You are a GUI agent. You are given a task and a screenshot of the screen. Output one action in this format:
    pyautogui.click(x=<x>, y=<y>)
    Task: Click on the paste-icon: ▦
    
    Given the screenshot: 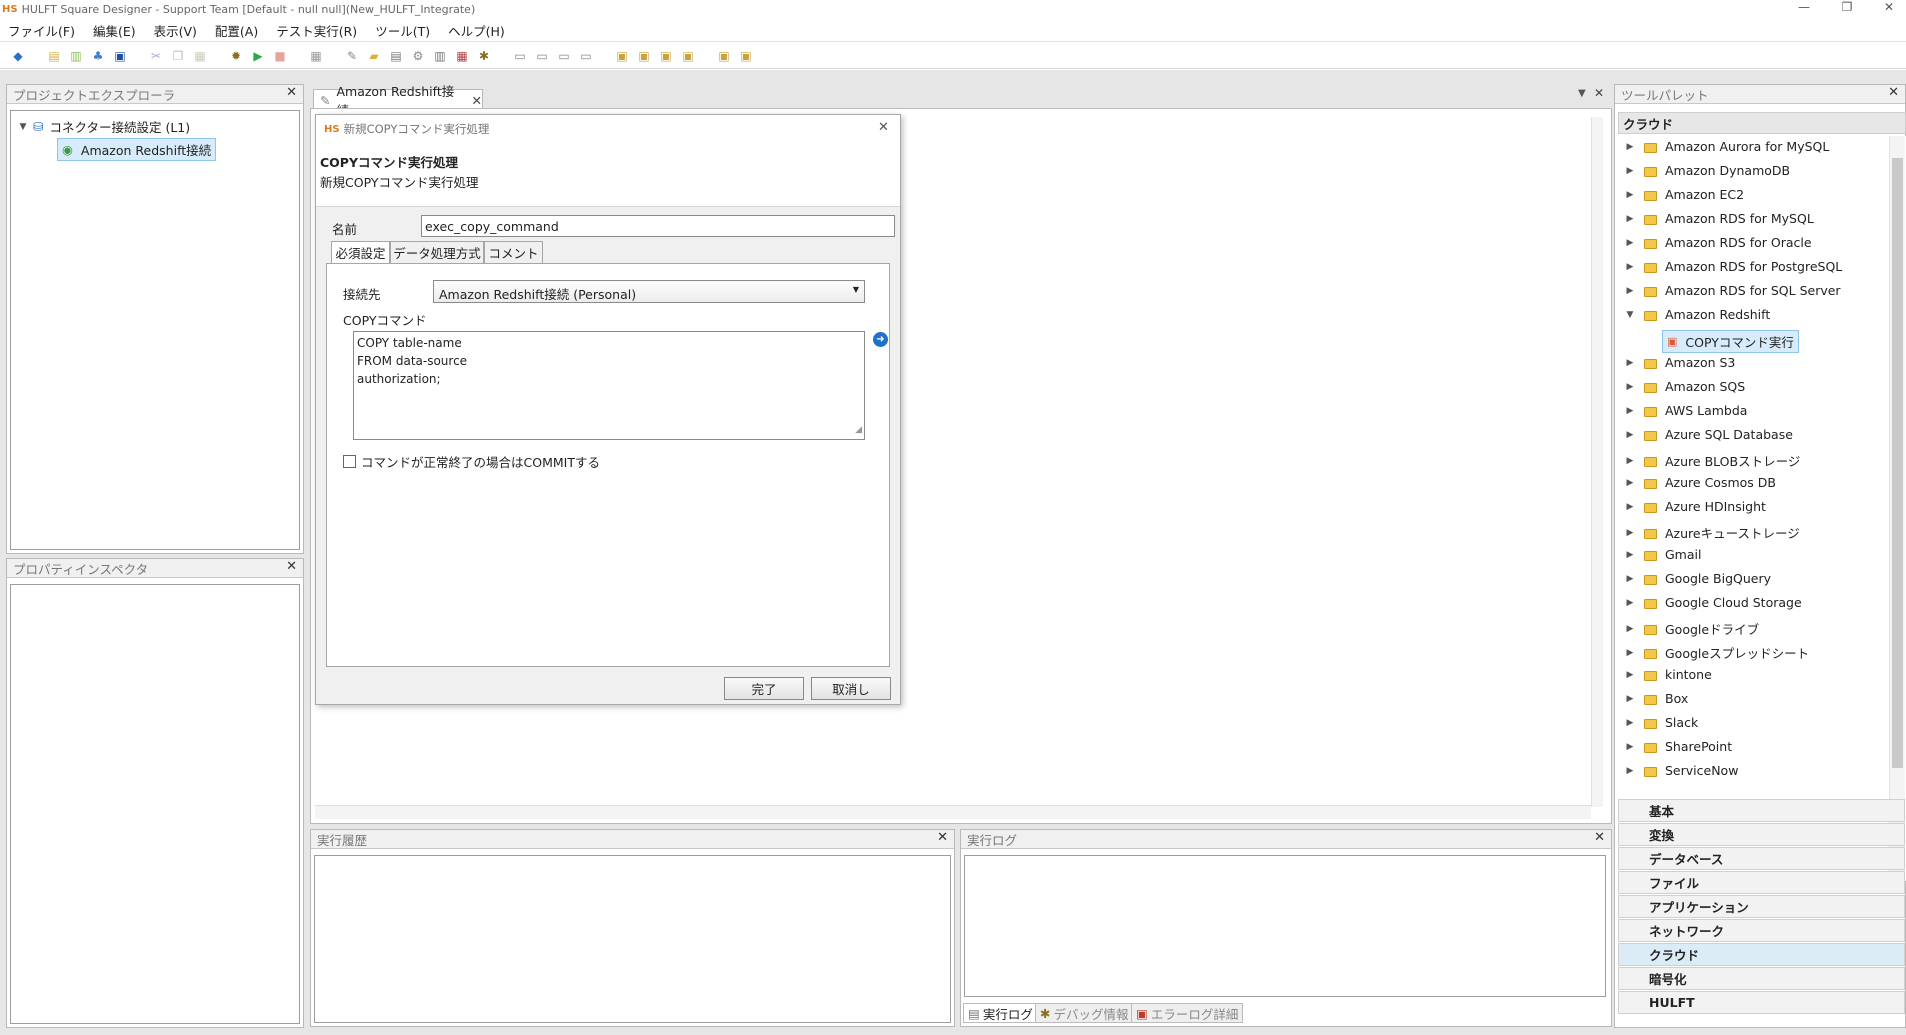 What is the action you would take?
    pyautogui.click(x=200, y=56)
    